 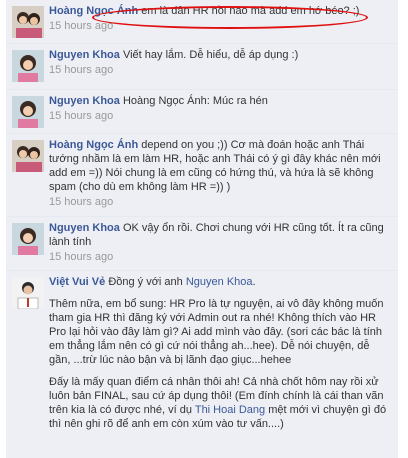 I want to click on comment-text: Đồng ý với anh, so click(x=145, y=282).